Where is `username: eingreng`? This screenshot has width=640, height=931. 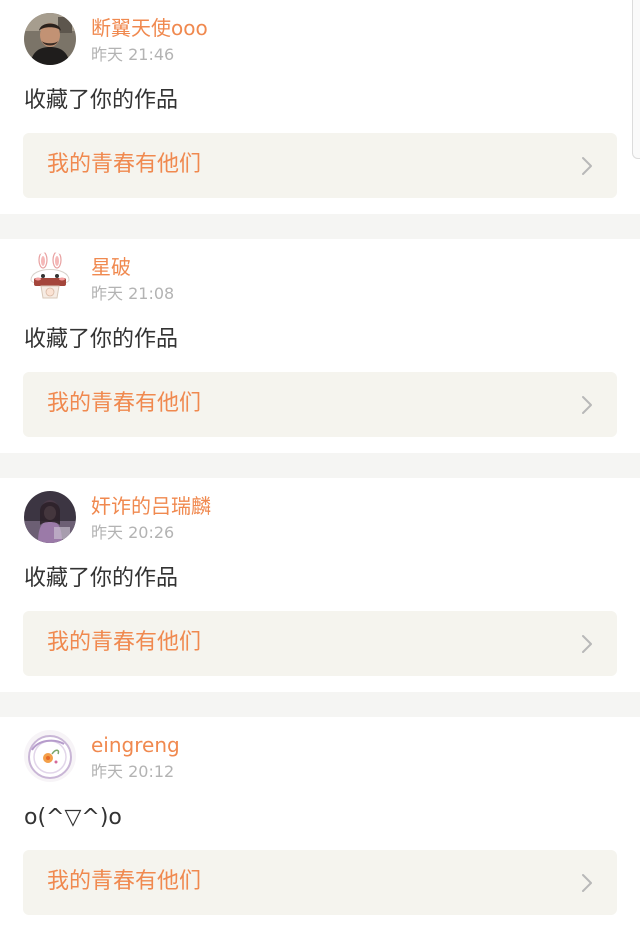 username: eingreng is located at coordinates (135, 745).